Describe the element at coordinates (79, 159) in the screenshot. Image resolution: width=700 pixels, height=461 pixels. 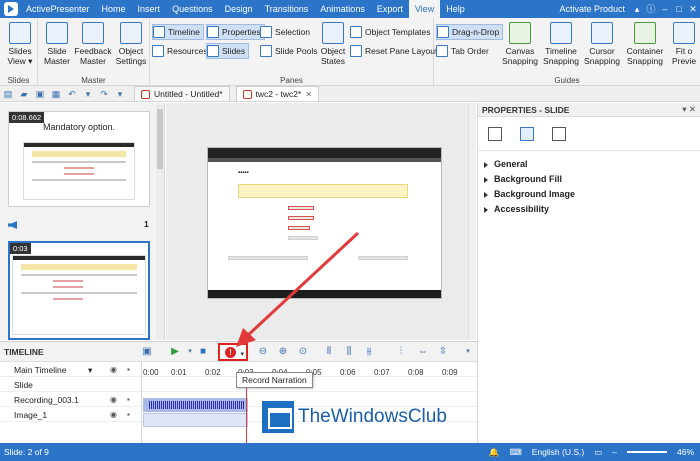
I see `slide-thumbnail-1: 0:08.662 Mandatory option.` at that location.